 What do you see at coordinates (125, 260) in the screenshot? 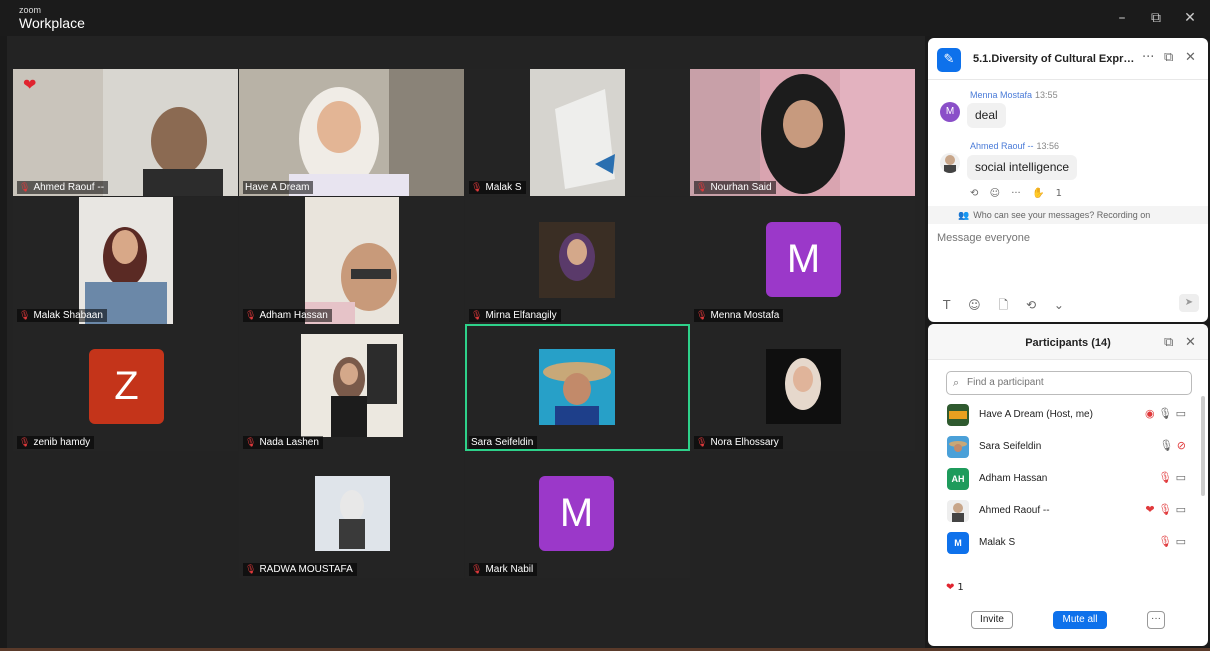
I see `video-tile: 🎙 Malak Shabaan` at bounding box center [125, 260].